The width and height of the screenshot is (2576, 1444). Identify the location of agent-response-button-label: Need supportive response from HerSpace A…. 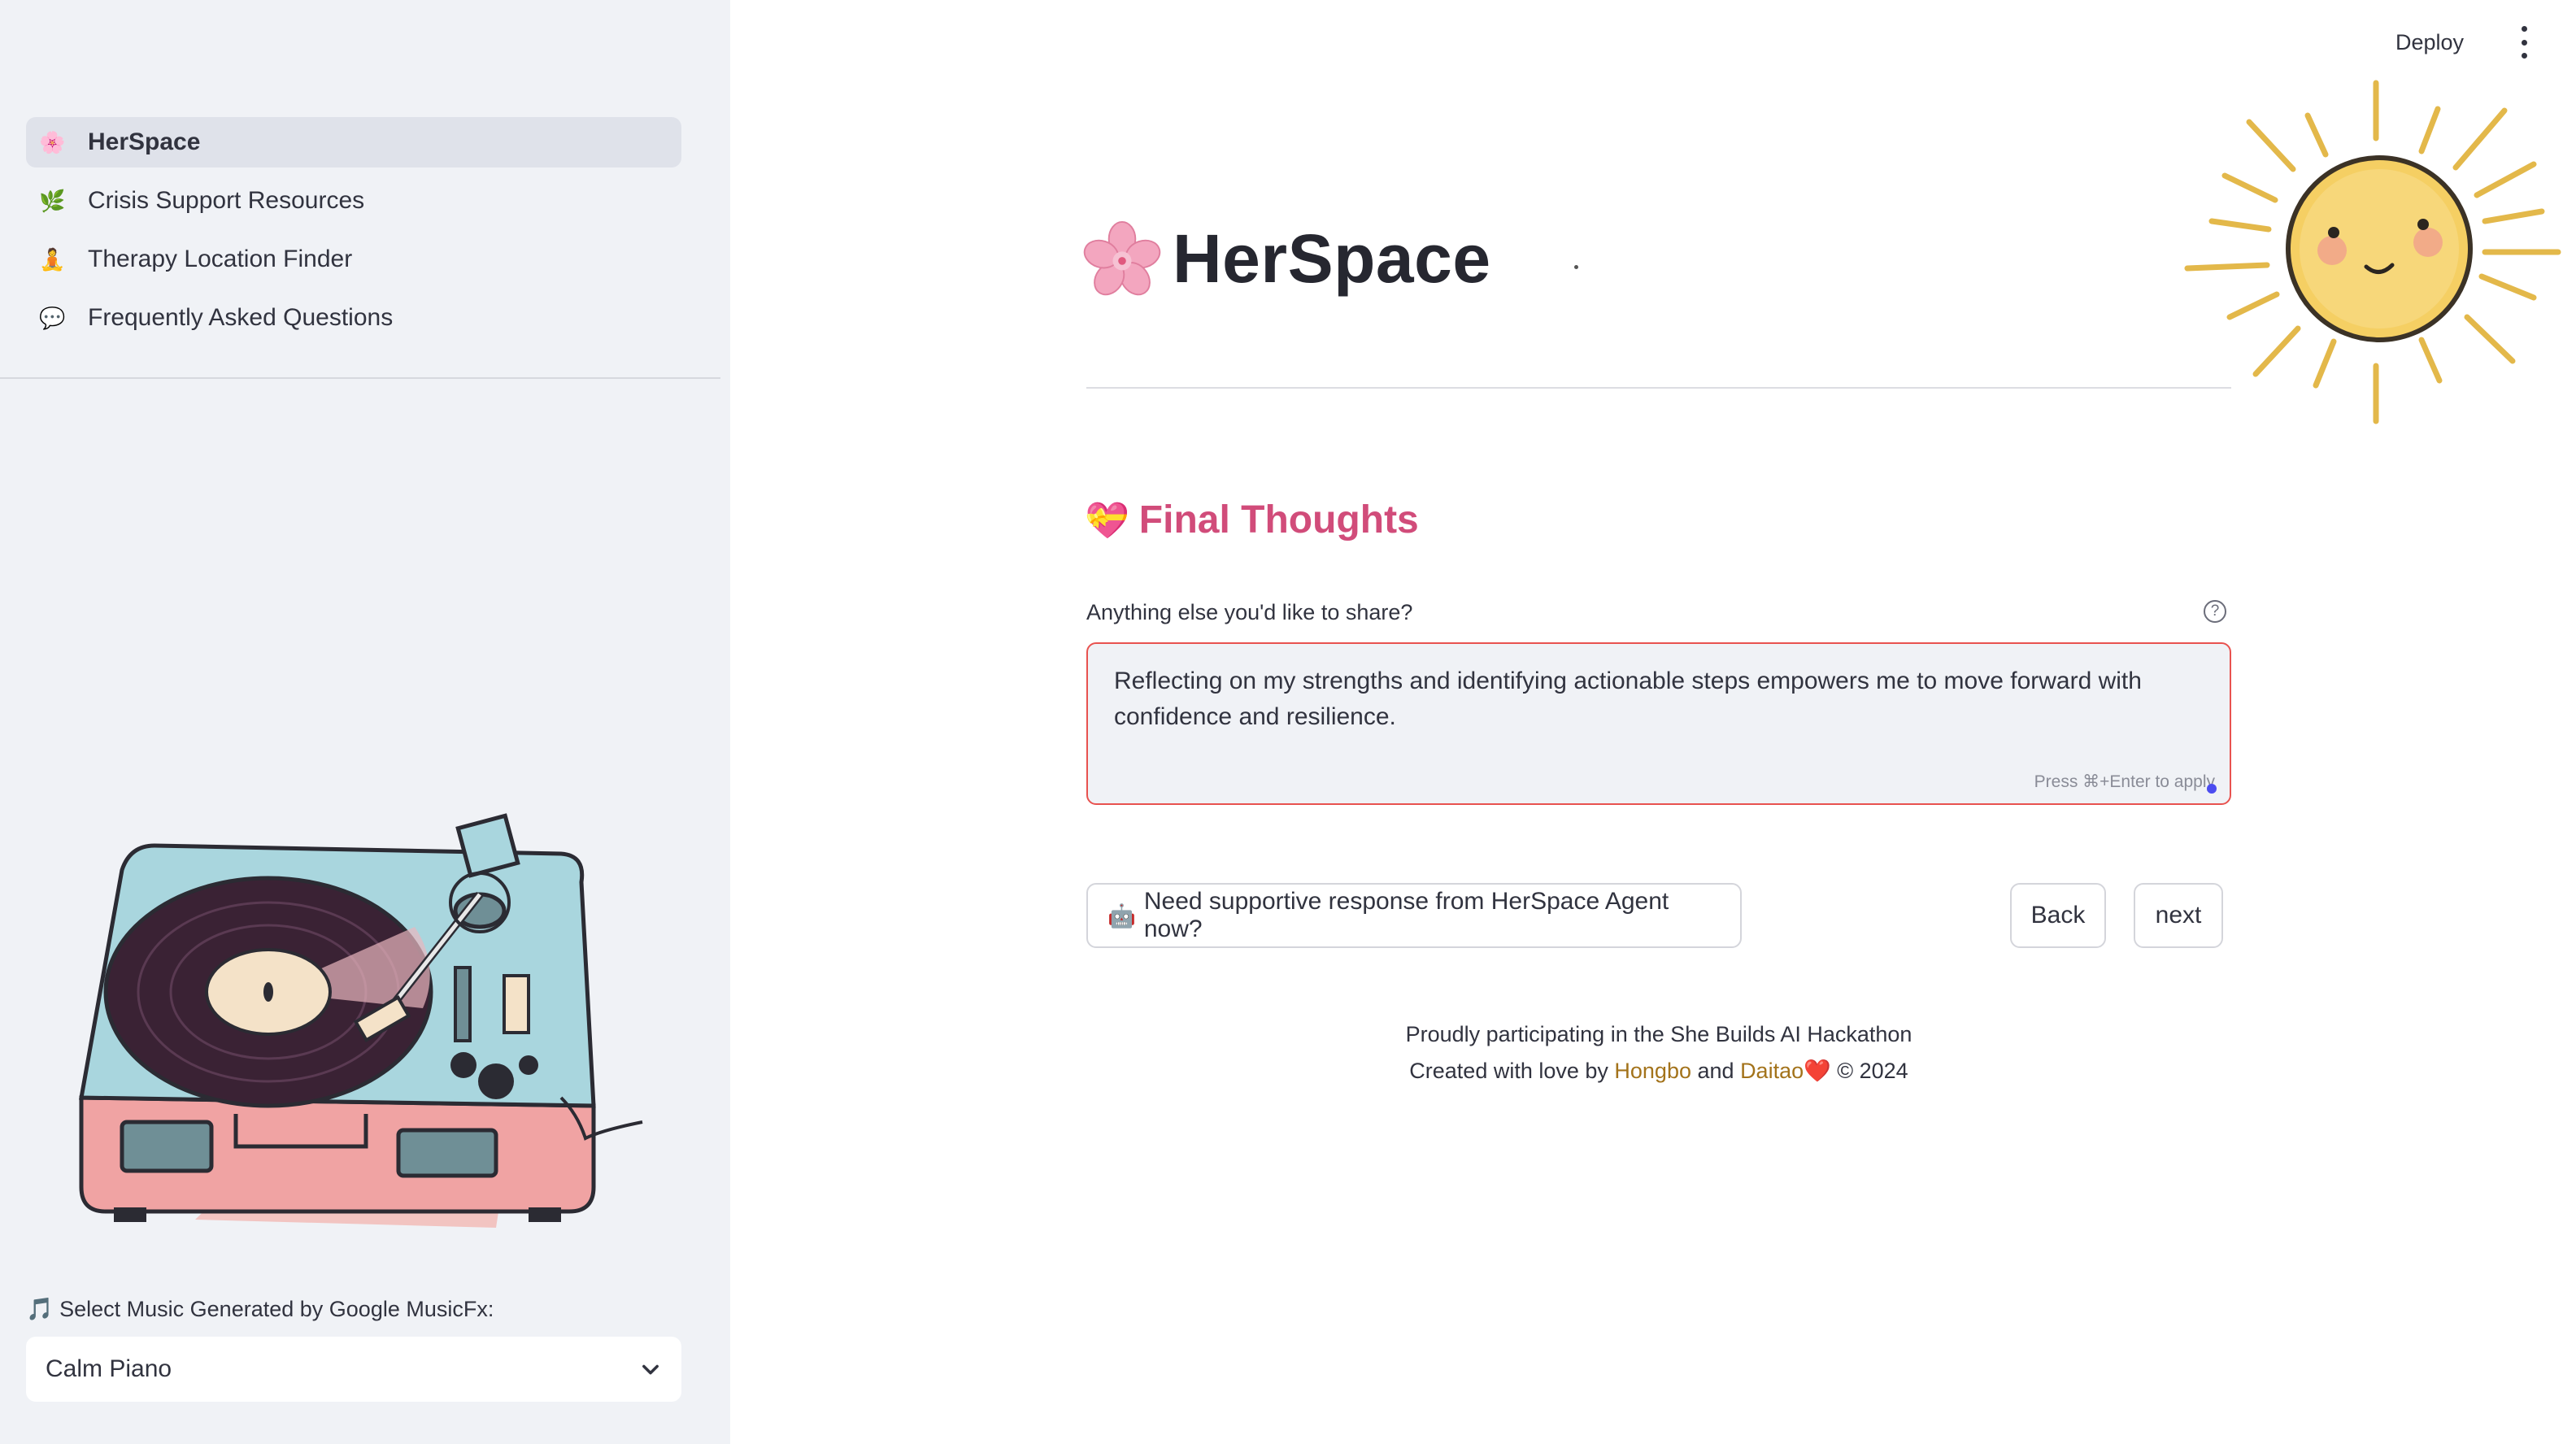
(1406, 915).